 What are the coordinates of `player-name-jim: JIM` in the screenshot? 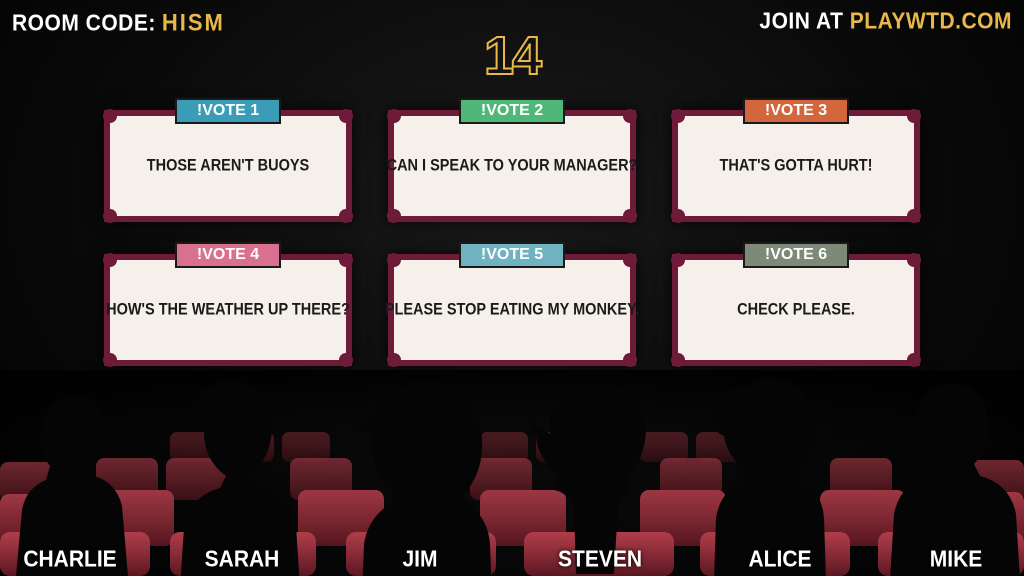 It's located at (420, 559).